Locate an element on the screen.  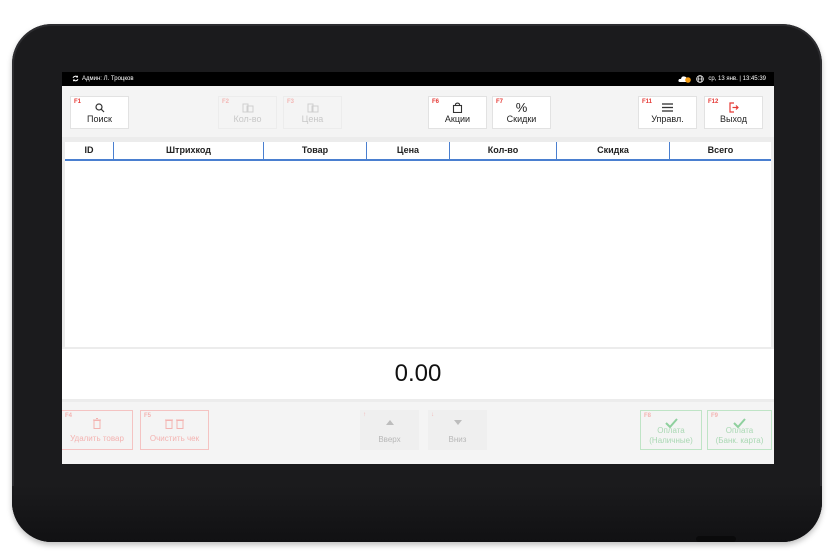
pay-card-button: F9 Оплата (Банк. карта) is located at coordinates (739, 430).